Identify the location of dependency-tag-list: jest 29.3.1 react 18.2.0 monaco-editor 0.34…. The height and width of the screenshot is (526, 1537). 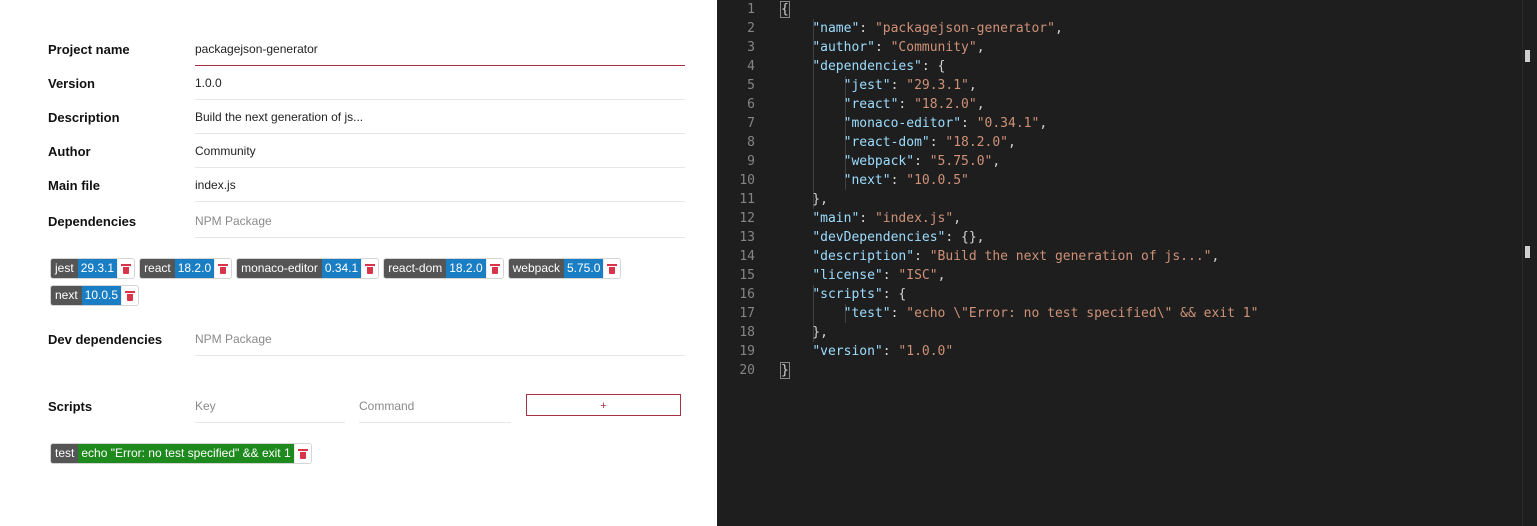
(360, 285).